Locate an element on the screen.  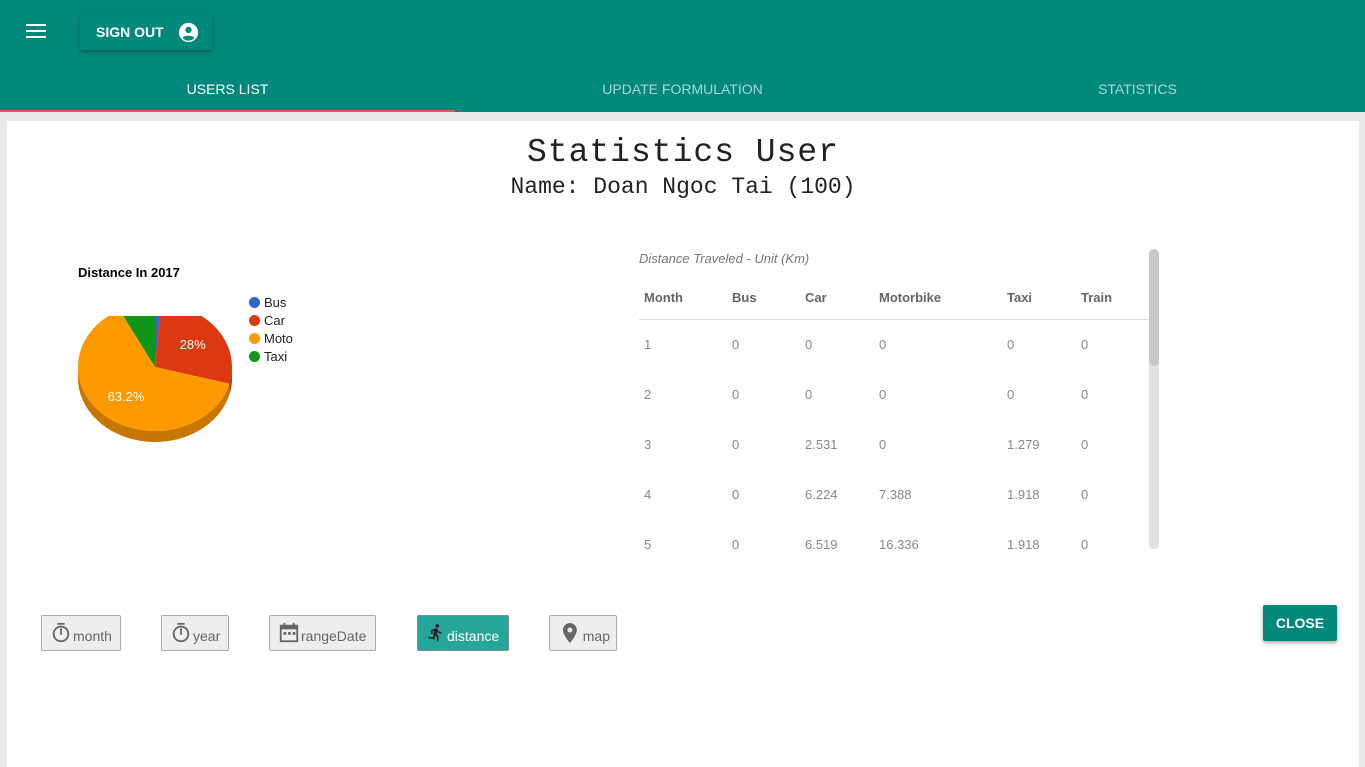
sign-out-button: SIGN OUT is located at coordinates (146, 32).